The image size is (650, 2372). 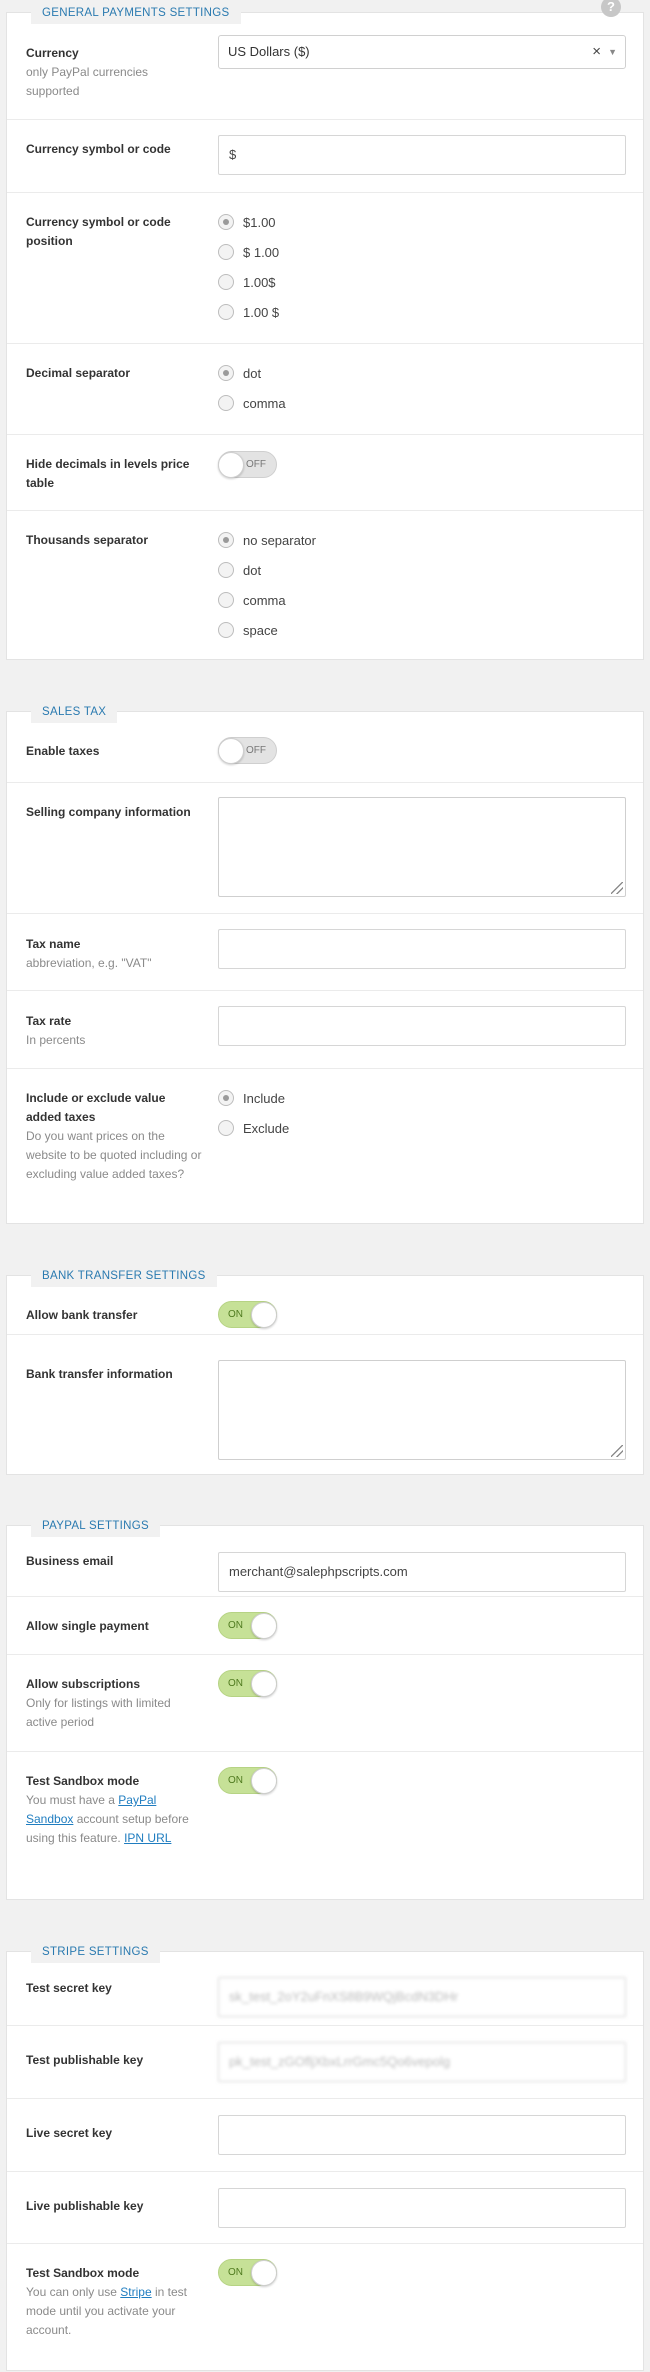 What do you see at coordinates (96, 1107) in the screenshot?
I see `label-text: Include or exclude value added taxes` at bounding box center [96, 1107].